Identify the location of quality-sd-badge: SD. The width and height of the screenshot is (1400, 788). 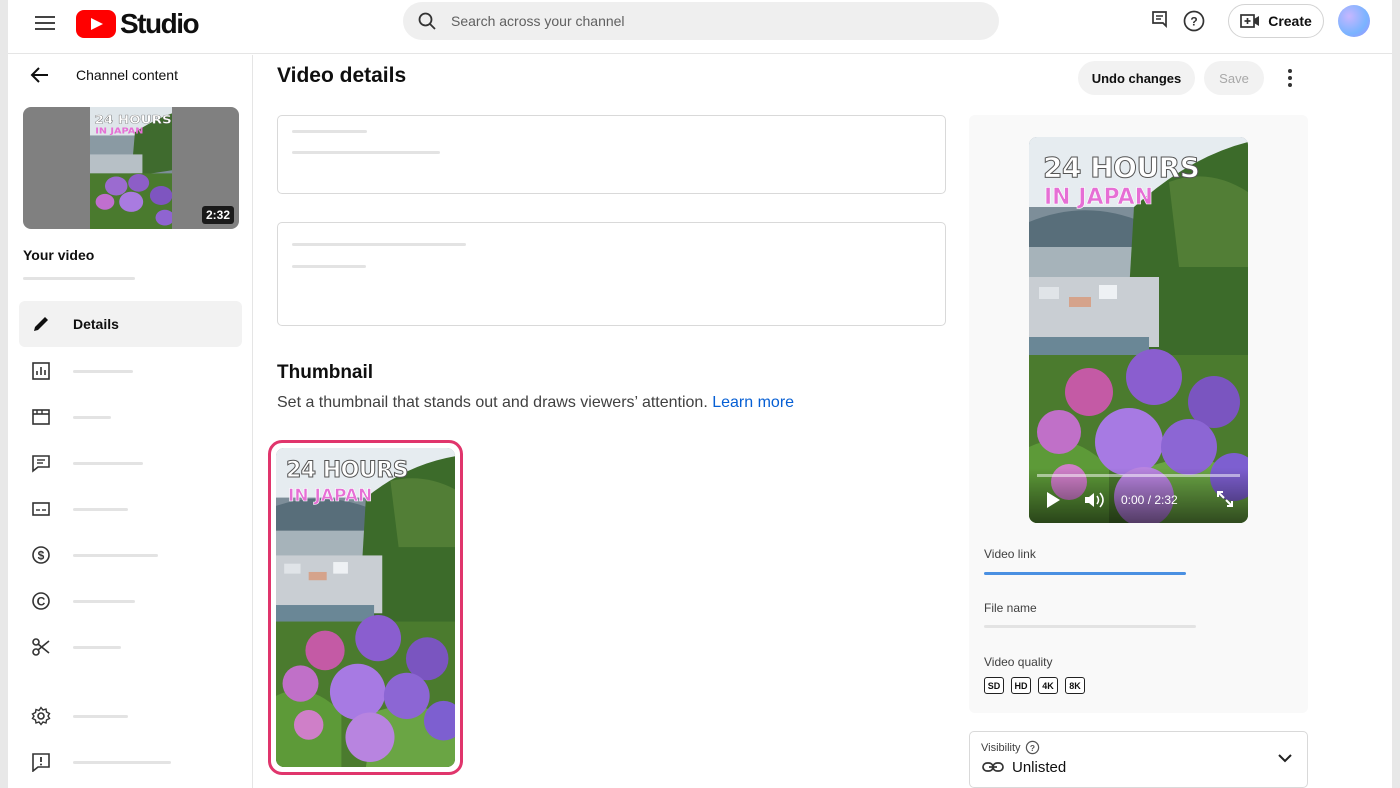
(994, 685).